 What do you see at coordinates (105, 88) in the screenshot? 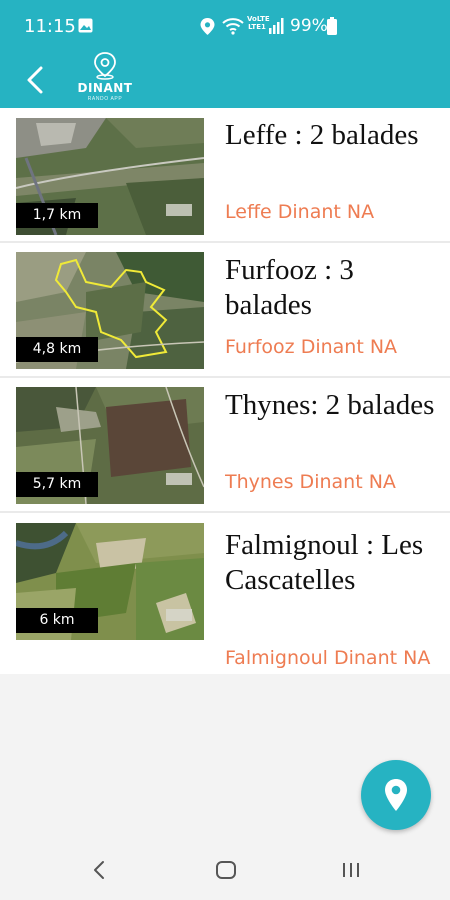
I see `logo-title: DINANT` at bounding box center [105, 88].